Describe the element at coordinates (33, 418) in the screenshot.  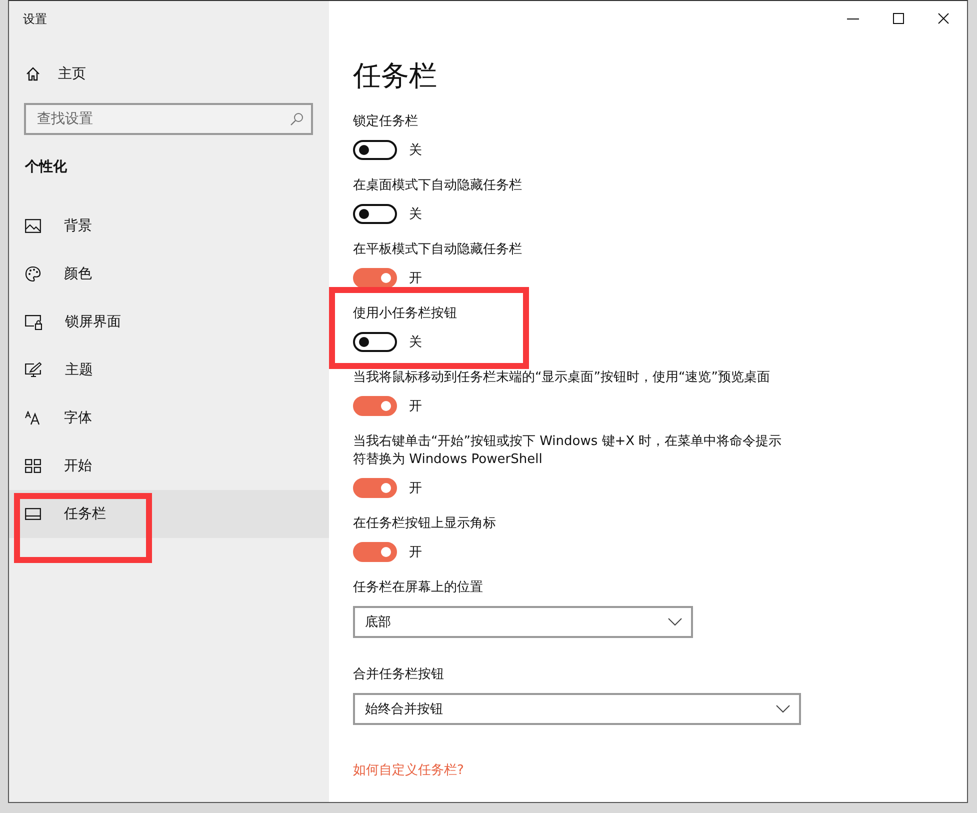
I see `font-icon` at that location.